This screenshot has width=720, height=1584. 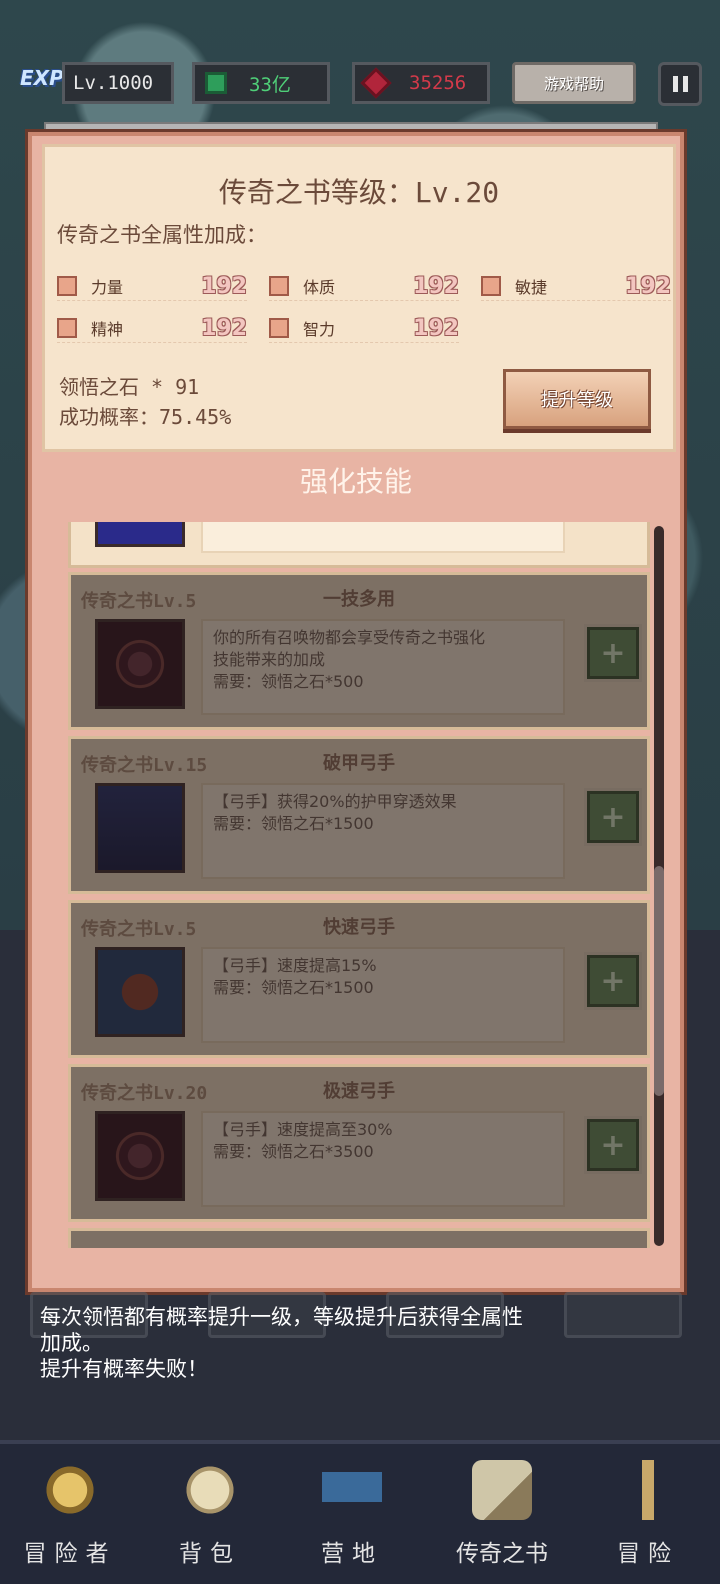 I want to click on book-bonus-subtitle: 传奇之书全属性加成：, so click(x=162, y=235).